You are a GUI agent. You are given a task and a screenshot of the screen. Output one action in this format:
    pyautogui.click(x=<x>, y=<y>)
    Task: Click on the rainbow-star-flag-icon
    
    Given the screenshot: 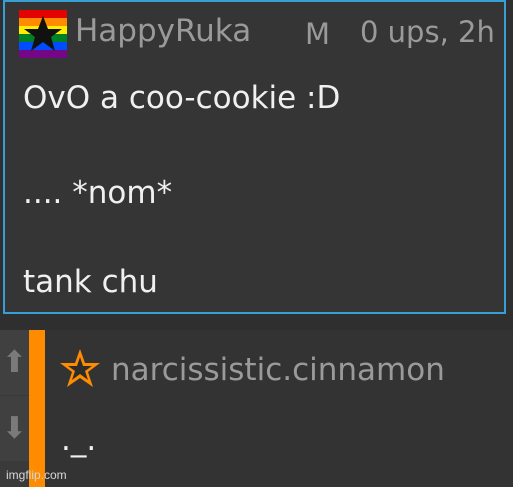 What is the action you would take?
    pyautogui.click(x=43, y=34)
    